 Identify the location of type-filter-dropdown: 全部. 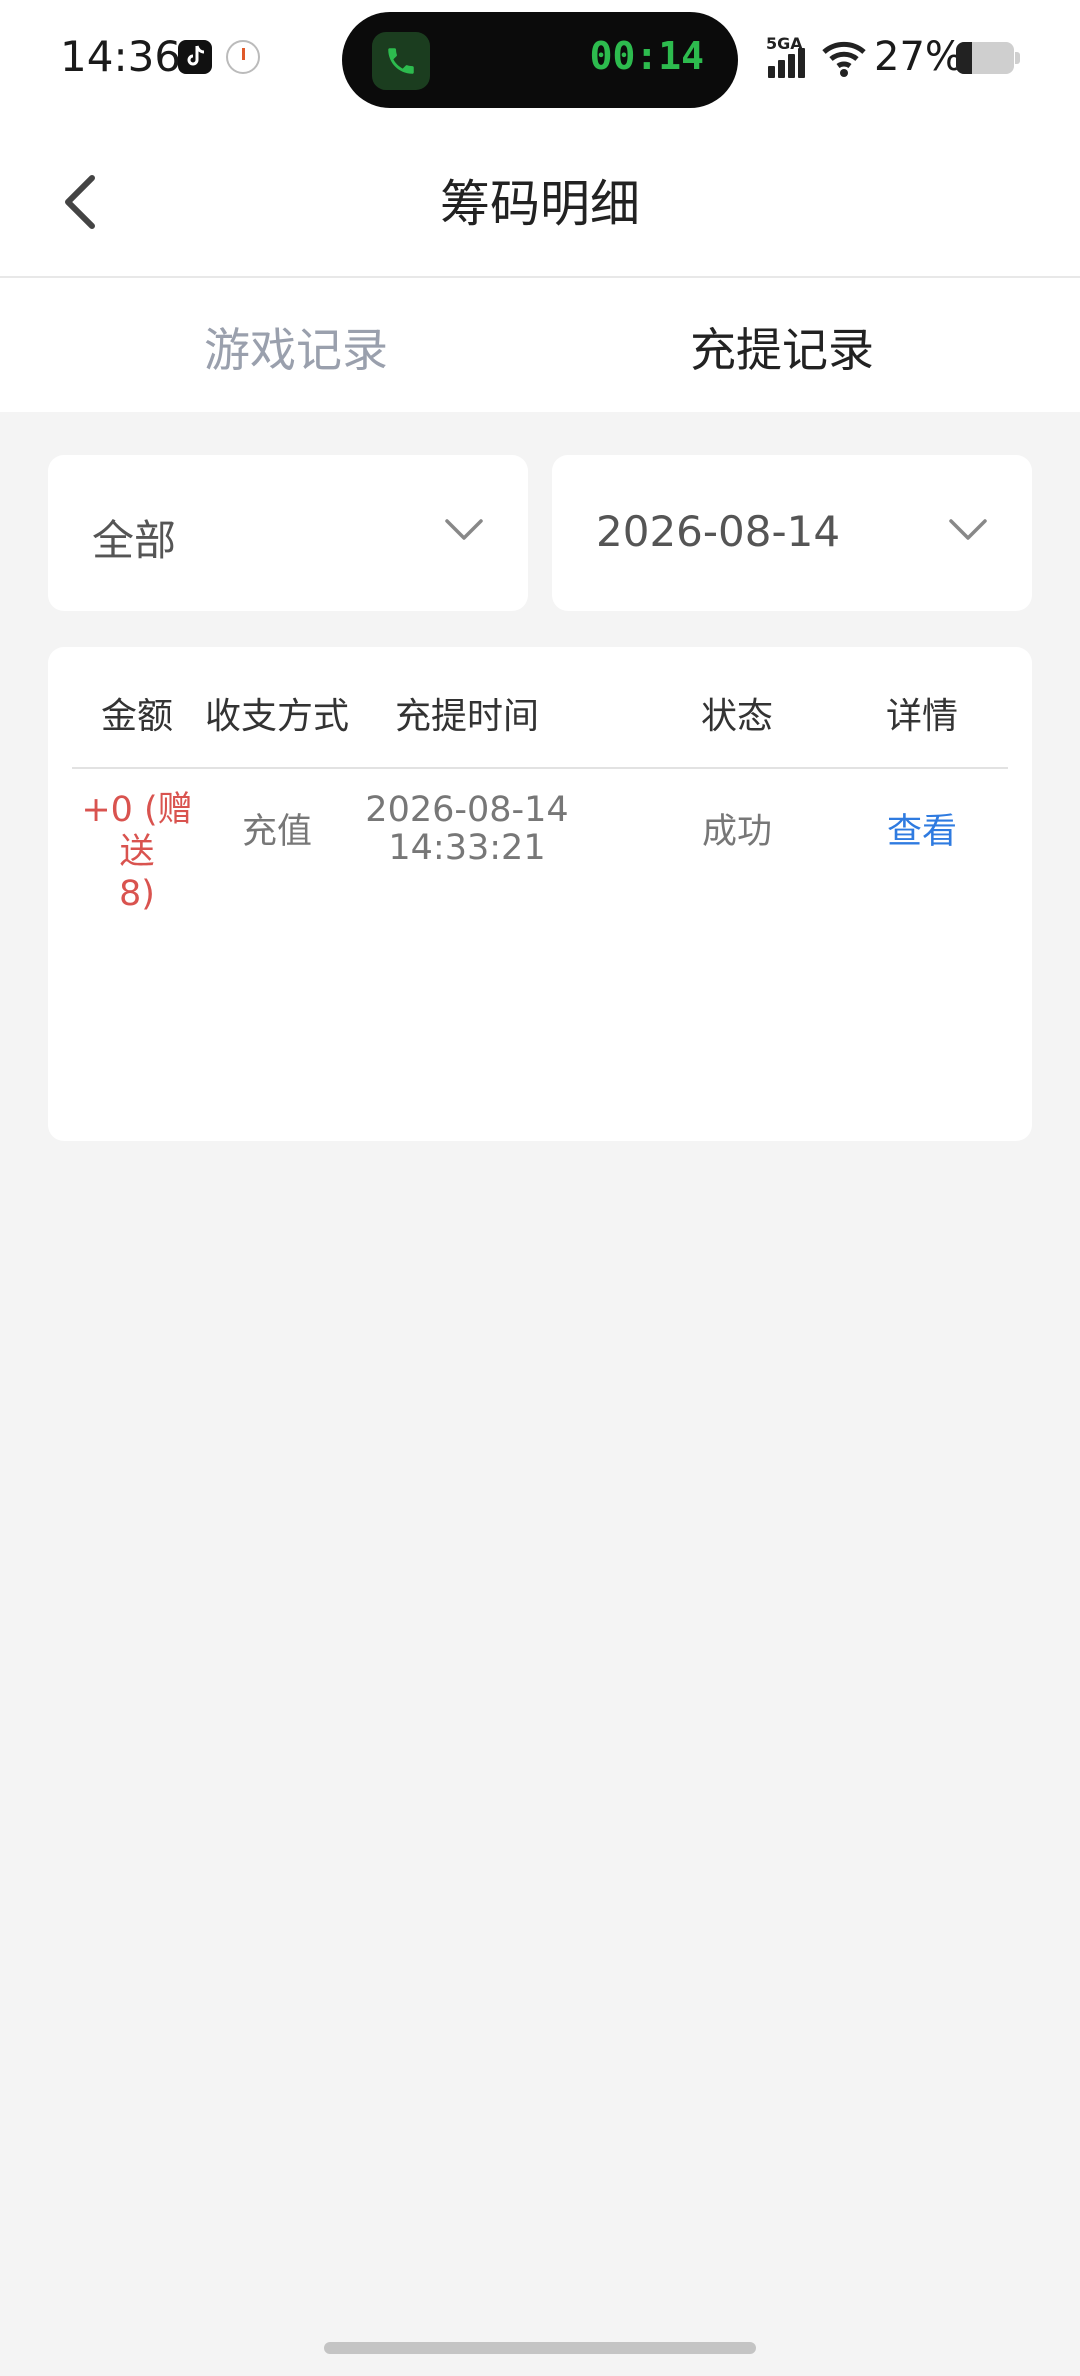
(288, 533).